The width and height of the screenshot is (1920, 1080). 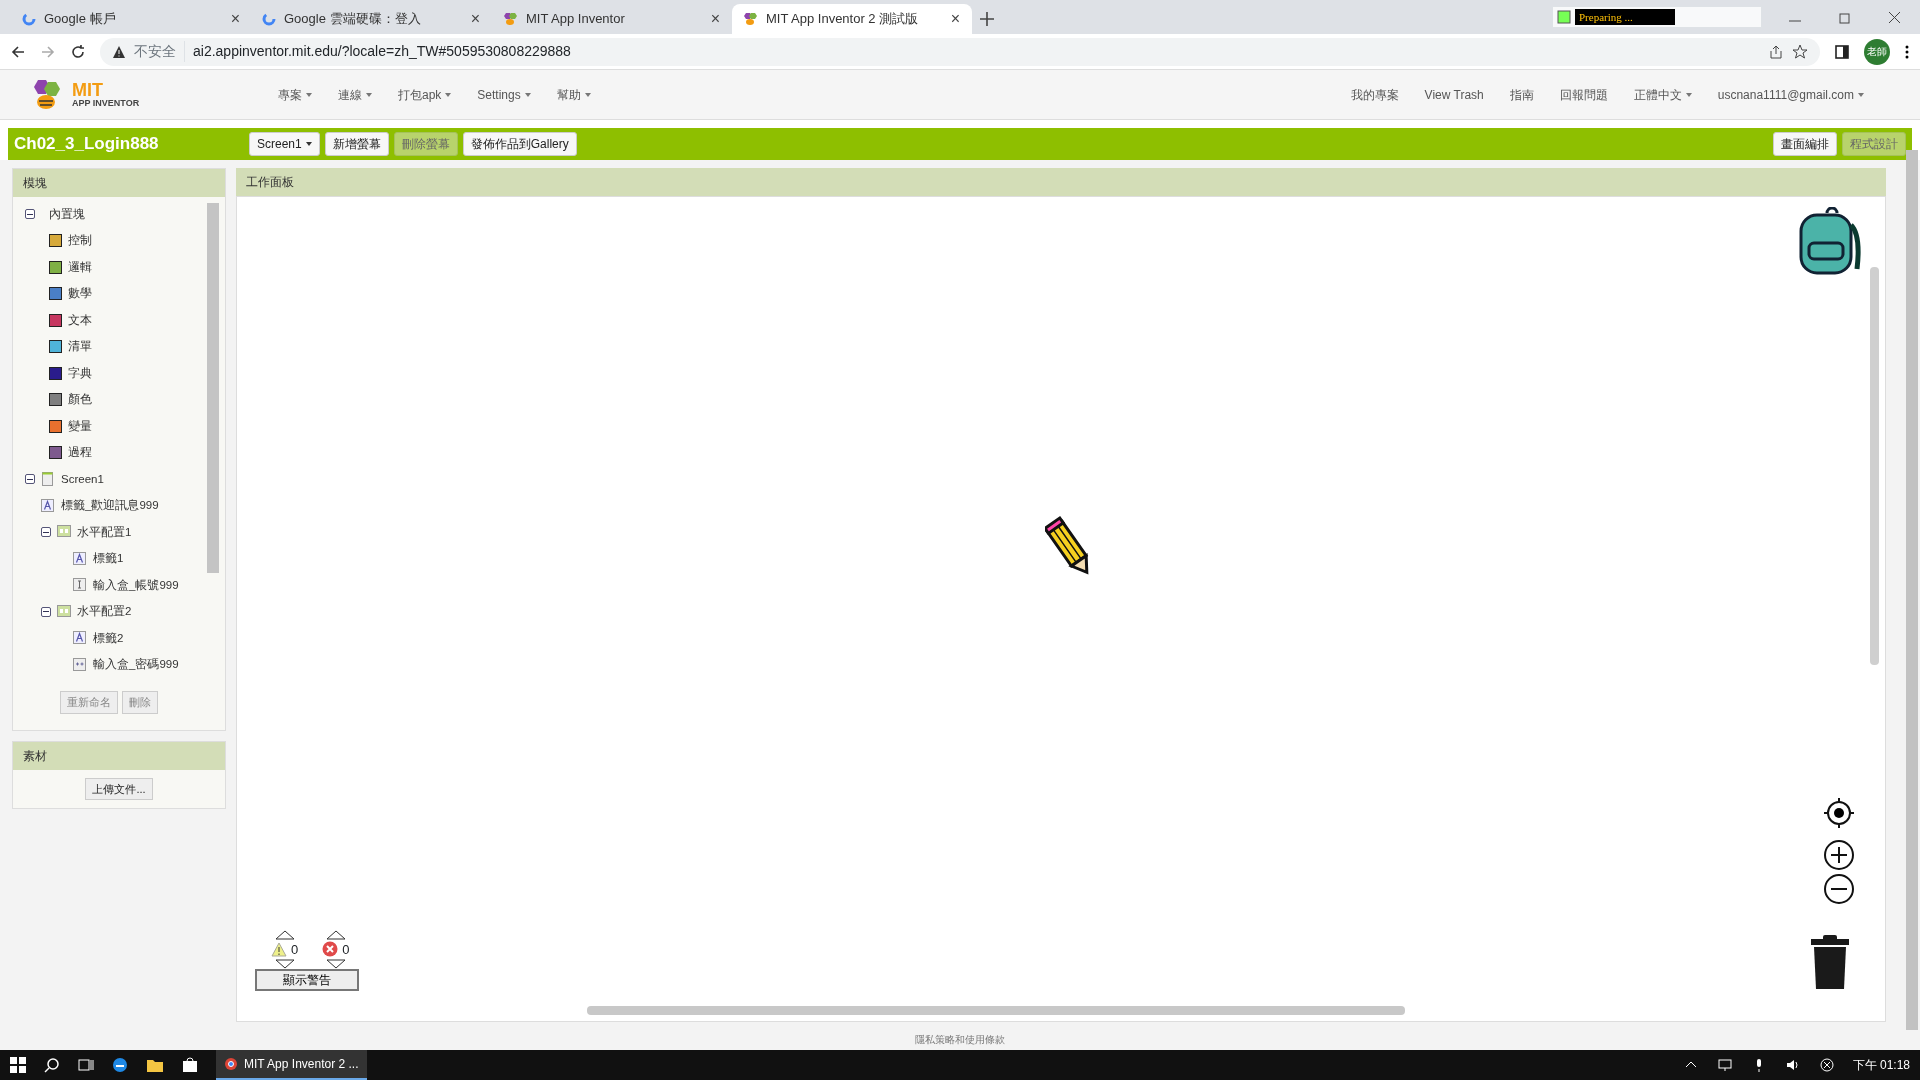 What do you see at coordinates (1724, 1065) in the screenshot?
I see `network-icon` at bounding box center [1724, 1065].